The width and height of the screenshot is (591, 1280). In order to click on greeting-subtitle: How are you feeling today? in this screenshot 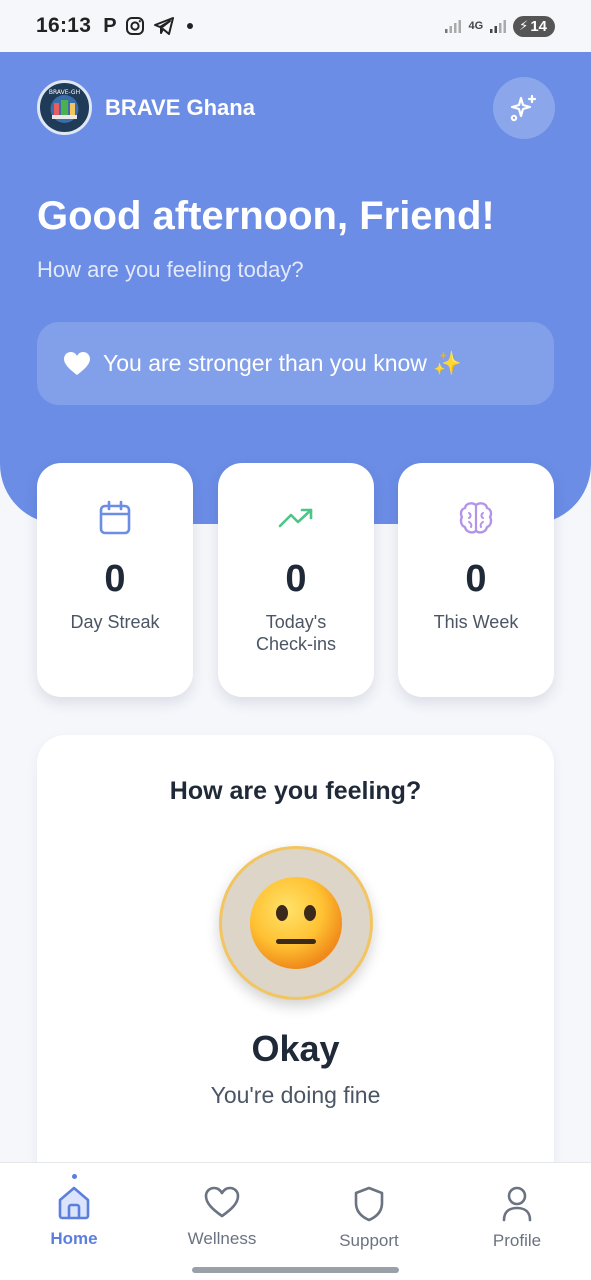, I will do `click(170, 269)`.